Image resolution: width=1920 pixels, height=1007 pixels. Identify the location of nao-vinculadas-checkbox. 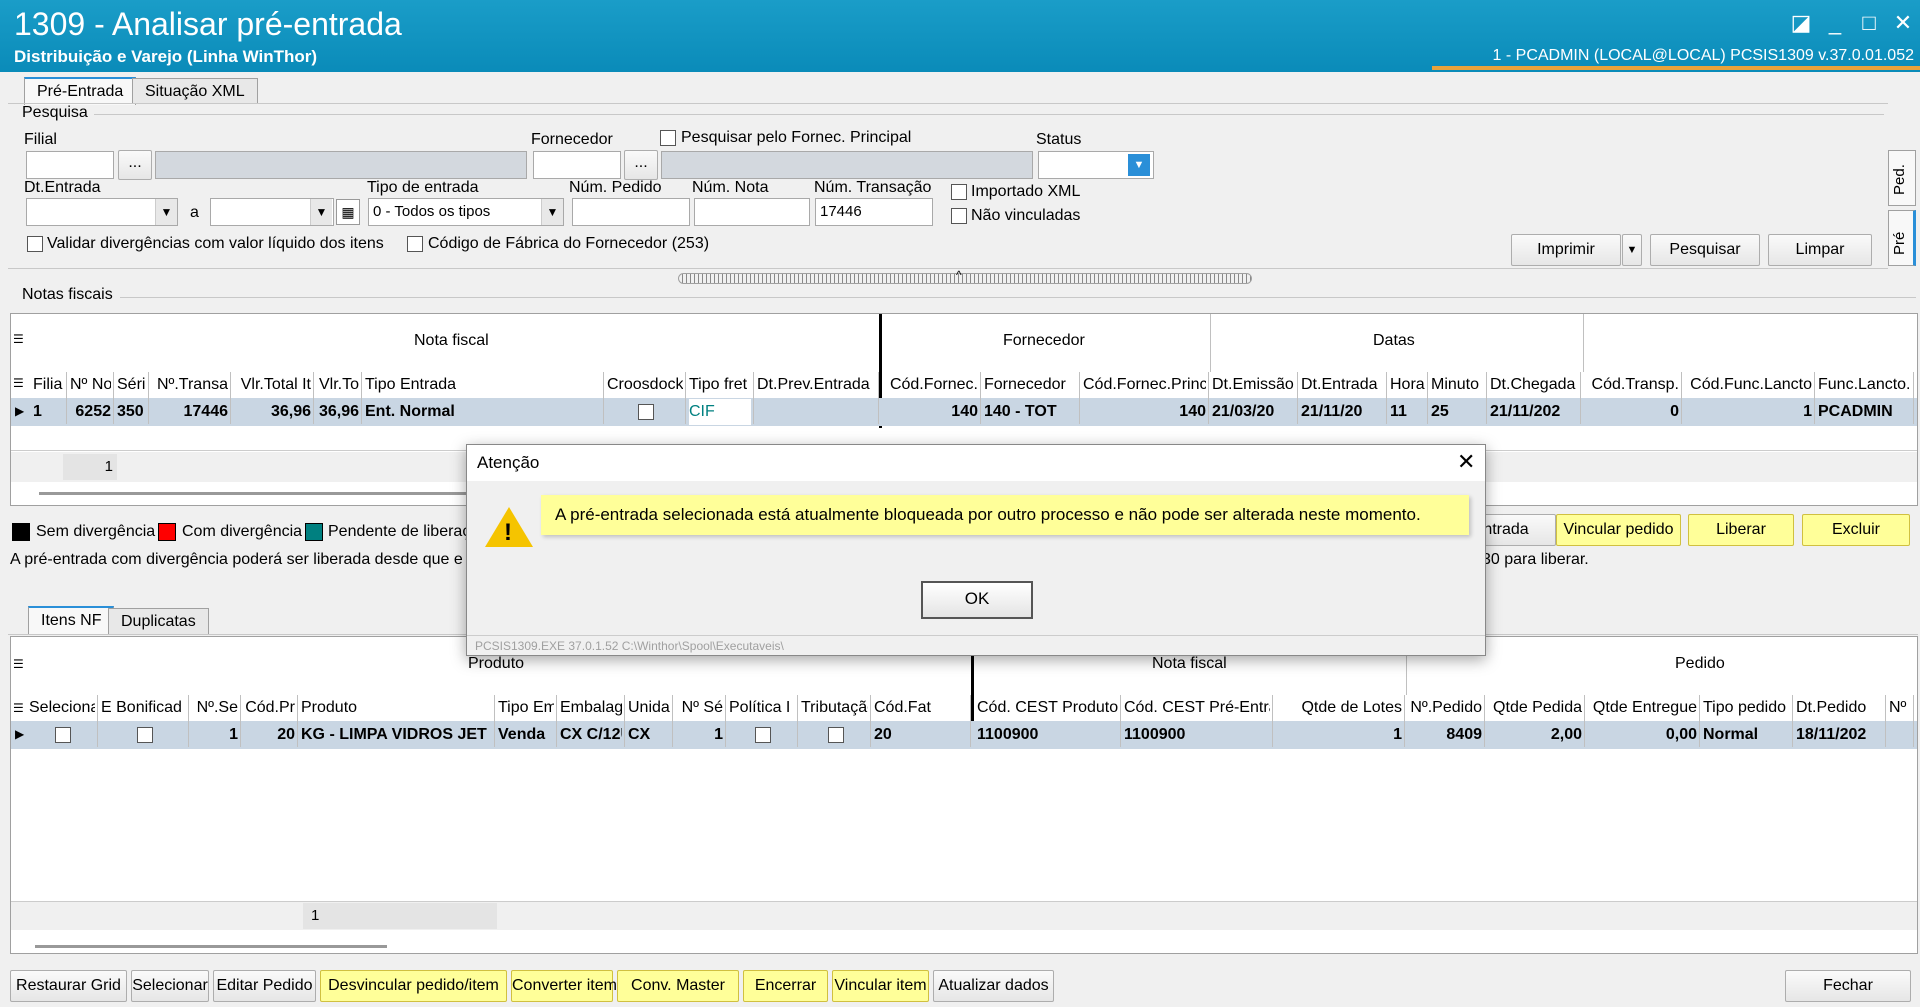
(959, 216).